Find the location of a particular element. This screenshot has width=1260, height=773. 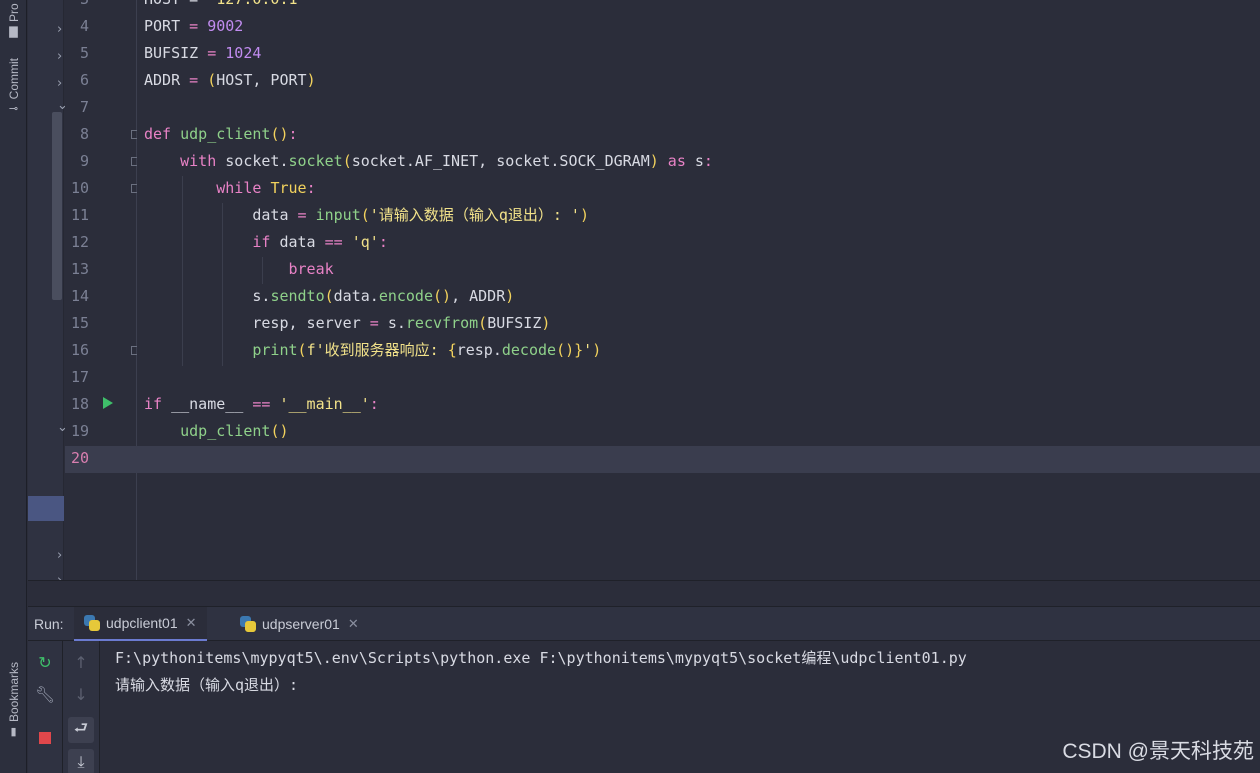

line-number: 5 is located at coordinates (84, 53).